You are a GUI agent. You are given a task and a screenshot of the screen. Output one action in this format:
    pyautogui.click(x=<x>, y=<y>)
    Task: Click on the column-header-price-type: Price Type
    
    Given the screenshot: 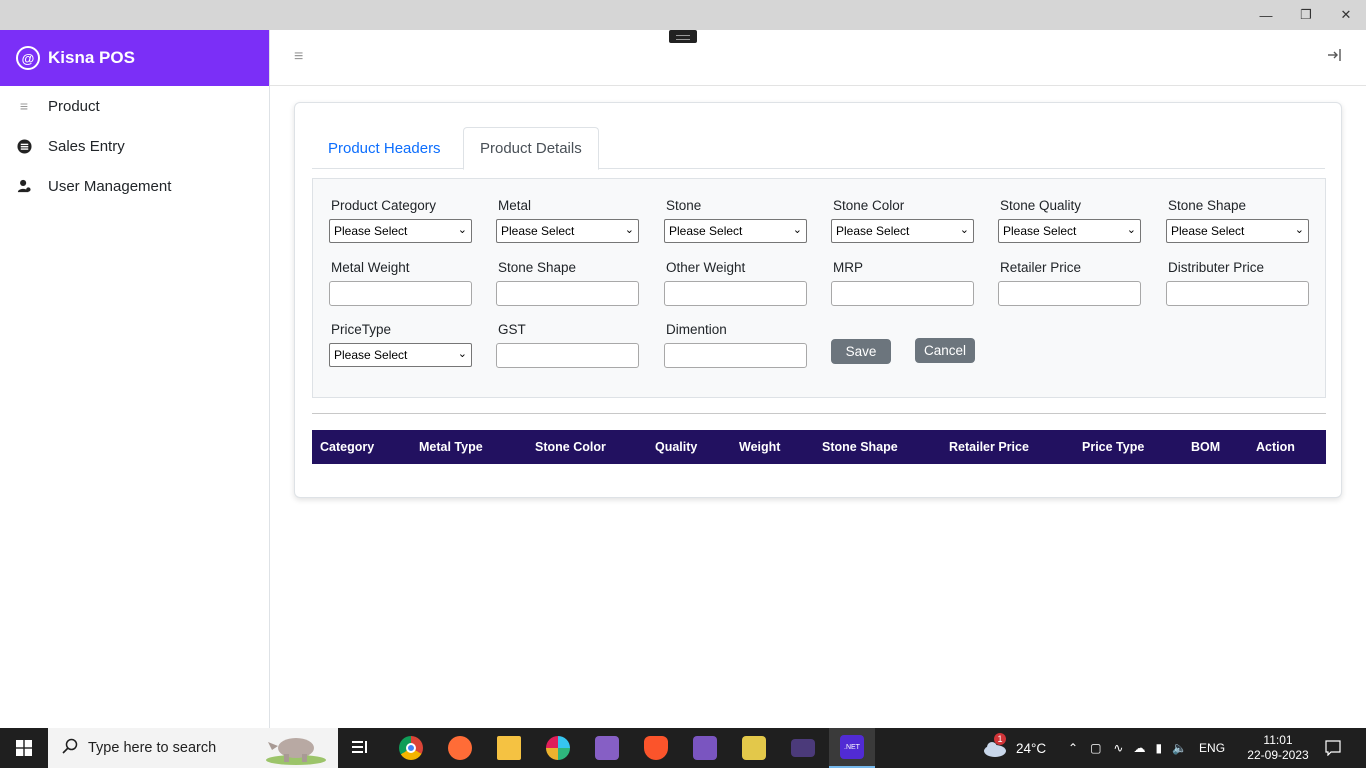 What is the action you would take?
    pyautogui.click(x=1113, y=447)
    